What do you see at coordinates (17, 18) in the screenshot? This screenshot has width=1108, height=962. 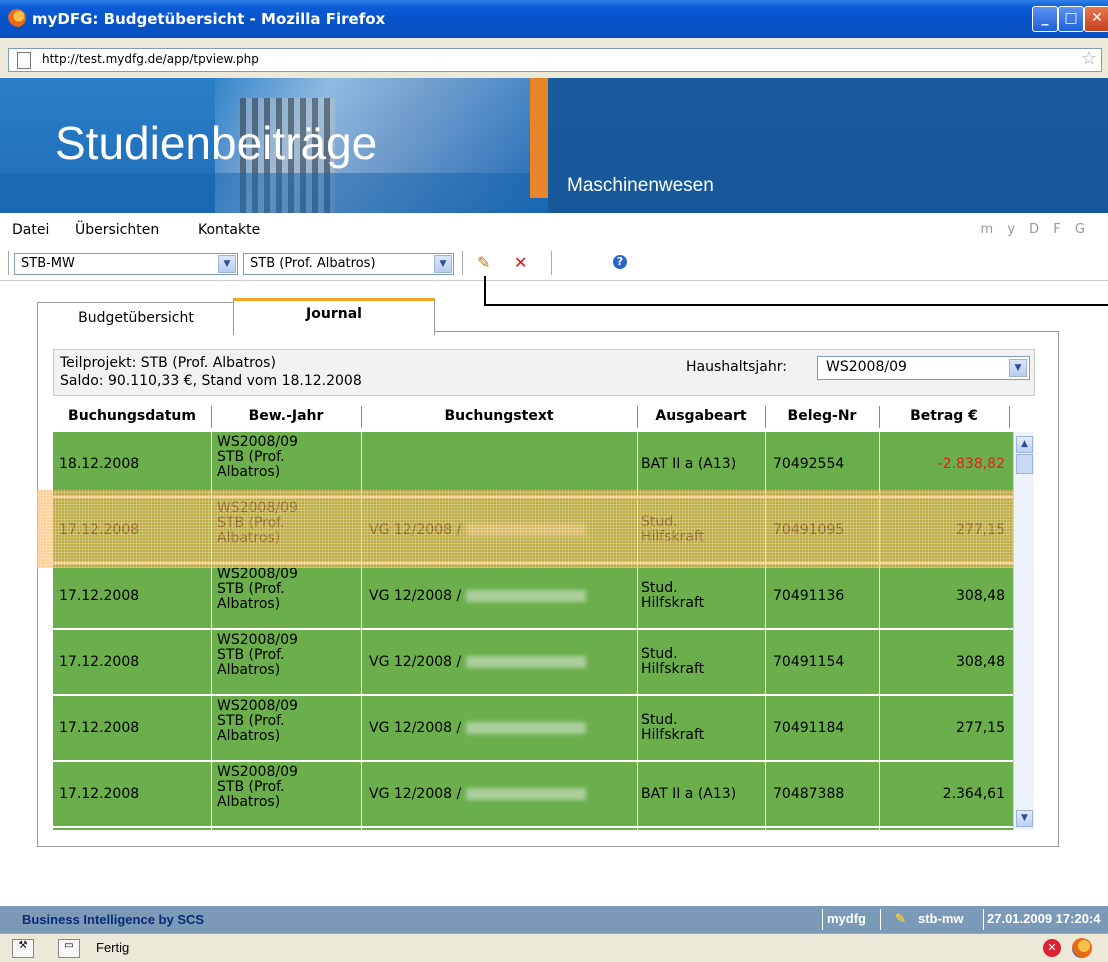 I see `firefox-icon` at bounding box center [17, 18].